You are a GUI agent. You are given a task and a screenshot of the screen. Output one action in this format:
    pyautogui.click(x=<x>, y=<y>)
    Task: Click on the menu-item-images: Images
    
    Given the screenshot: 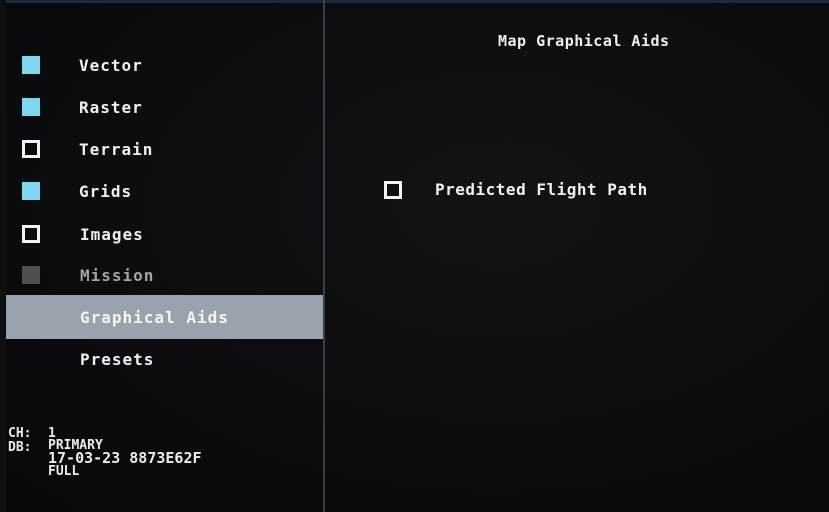 What is the action you would take?
    pyautogui.click(x=165, y=234)
    